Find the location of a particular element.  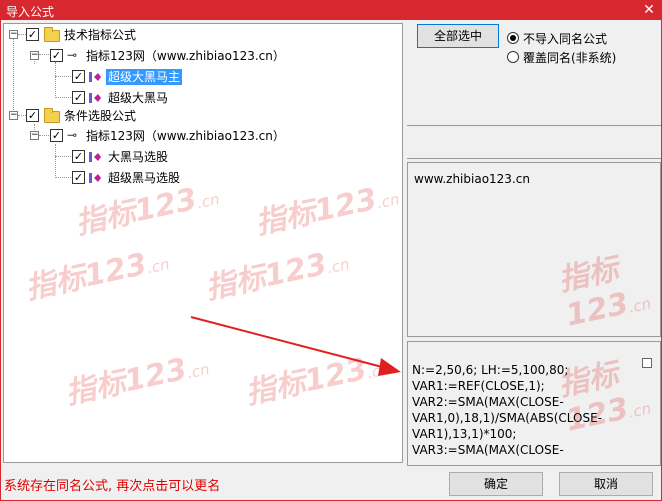

tree-node-formula: ✓ 超级大黑马 is located at coordinates (114, 98).